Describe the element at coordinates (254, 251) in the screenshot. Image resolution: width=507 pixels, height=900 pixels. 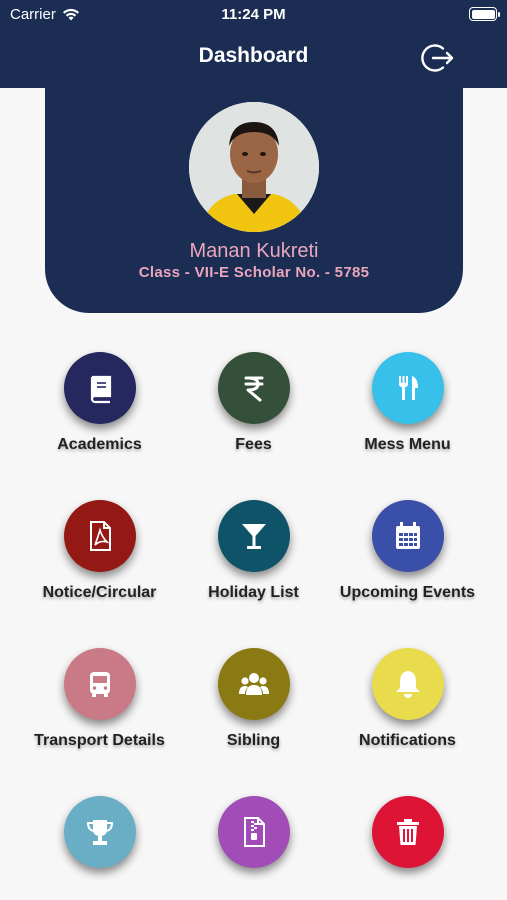
I see `student-name: Manan Kukreti` at that location.